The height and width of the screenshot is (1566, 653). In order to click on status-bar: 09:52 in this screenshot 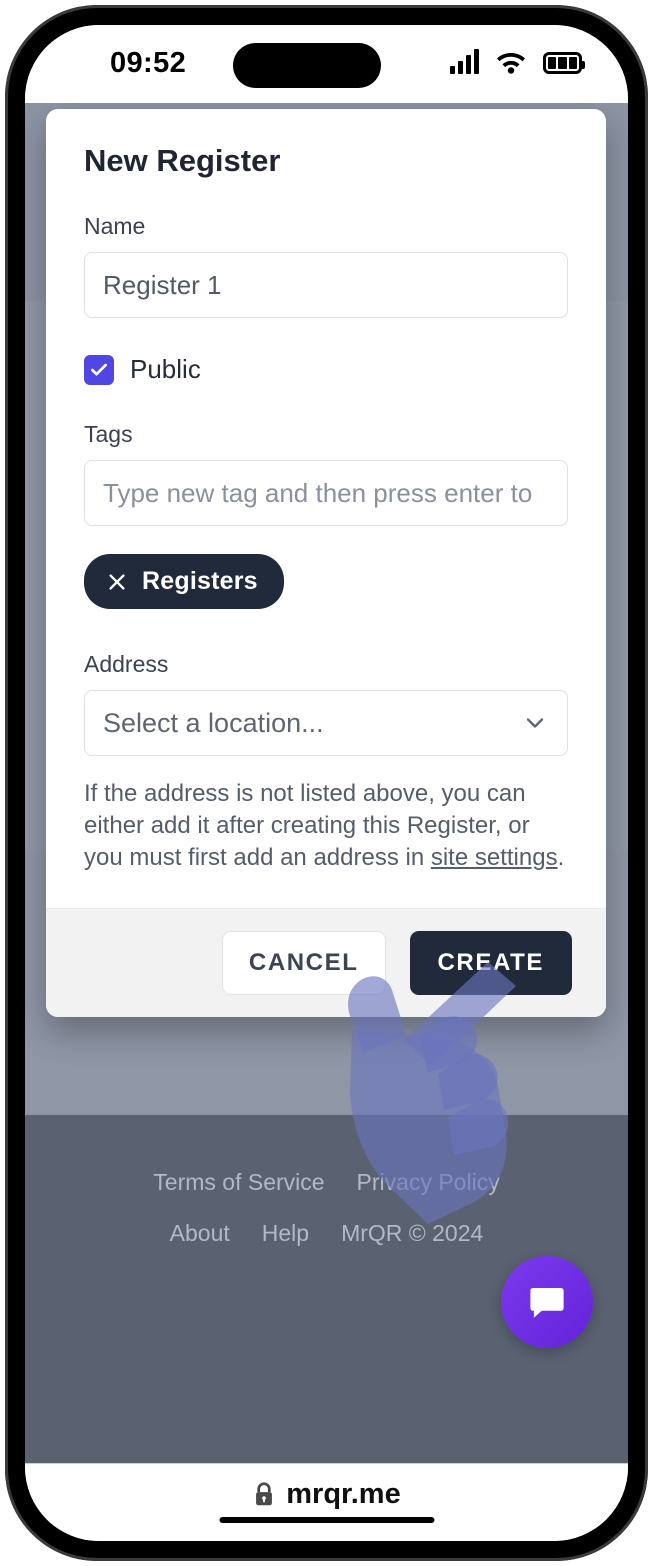, I will do `click(326, 64)`.